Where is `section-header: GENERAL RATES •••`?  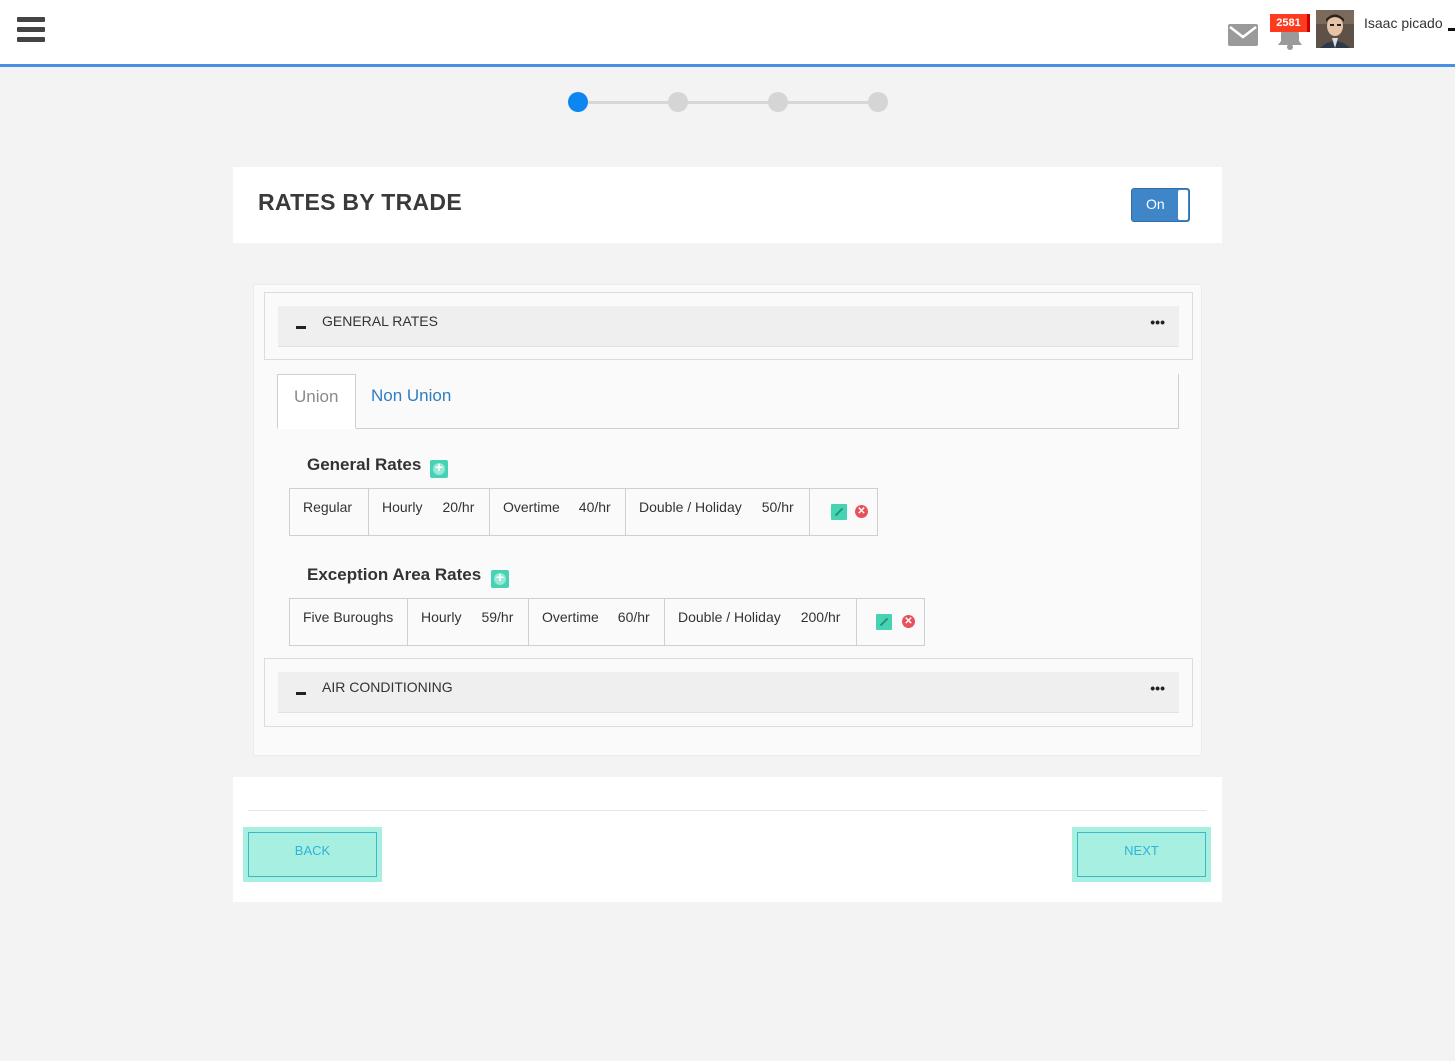
section-header: GENERAL RATES ••• is located at coordinates (728, 326).